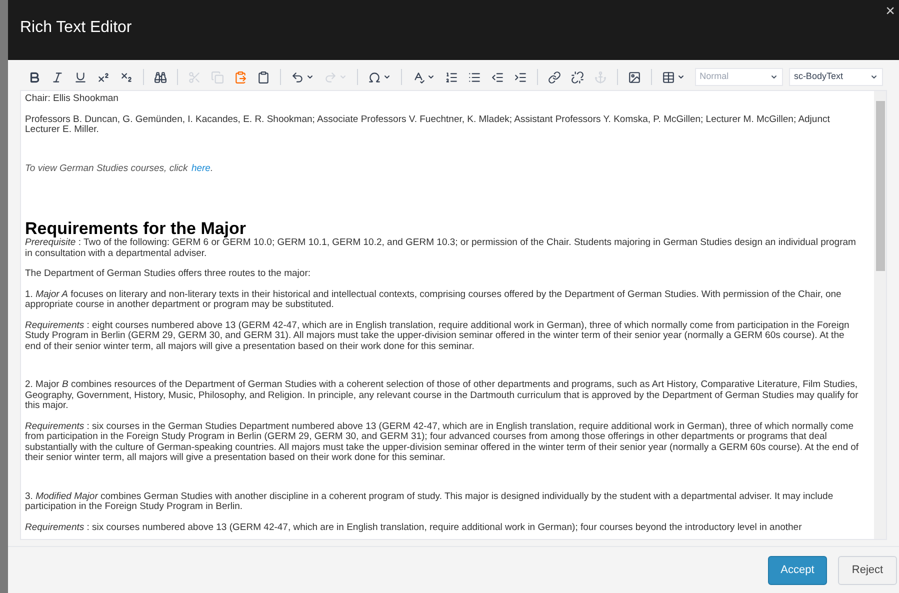 Image resolution: width=899 pixels, height=593 pixels. Describe the element at coordinates (520, 77) in the screenshot. I see `indent-icon` at that location.